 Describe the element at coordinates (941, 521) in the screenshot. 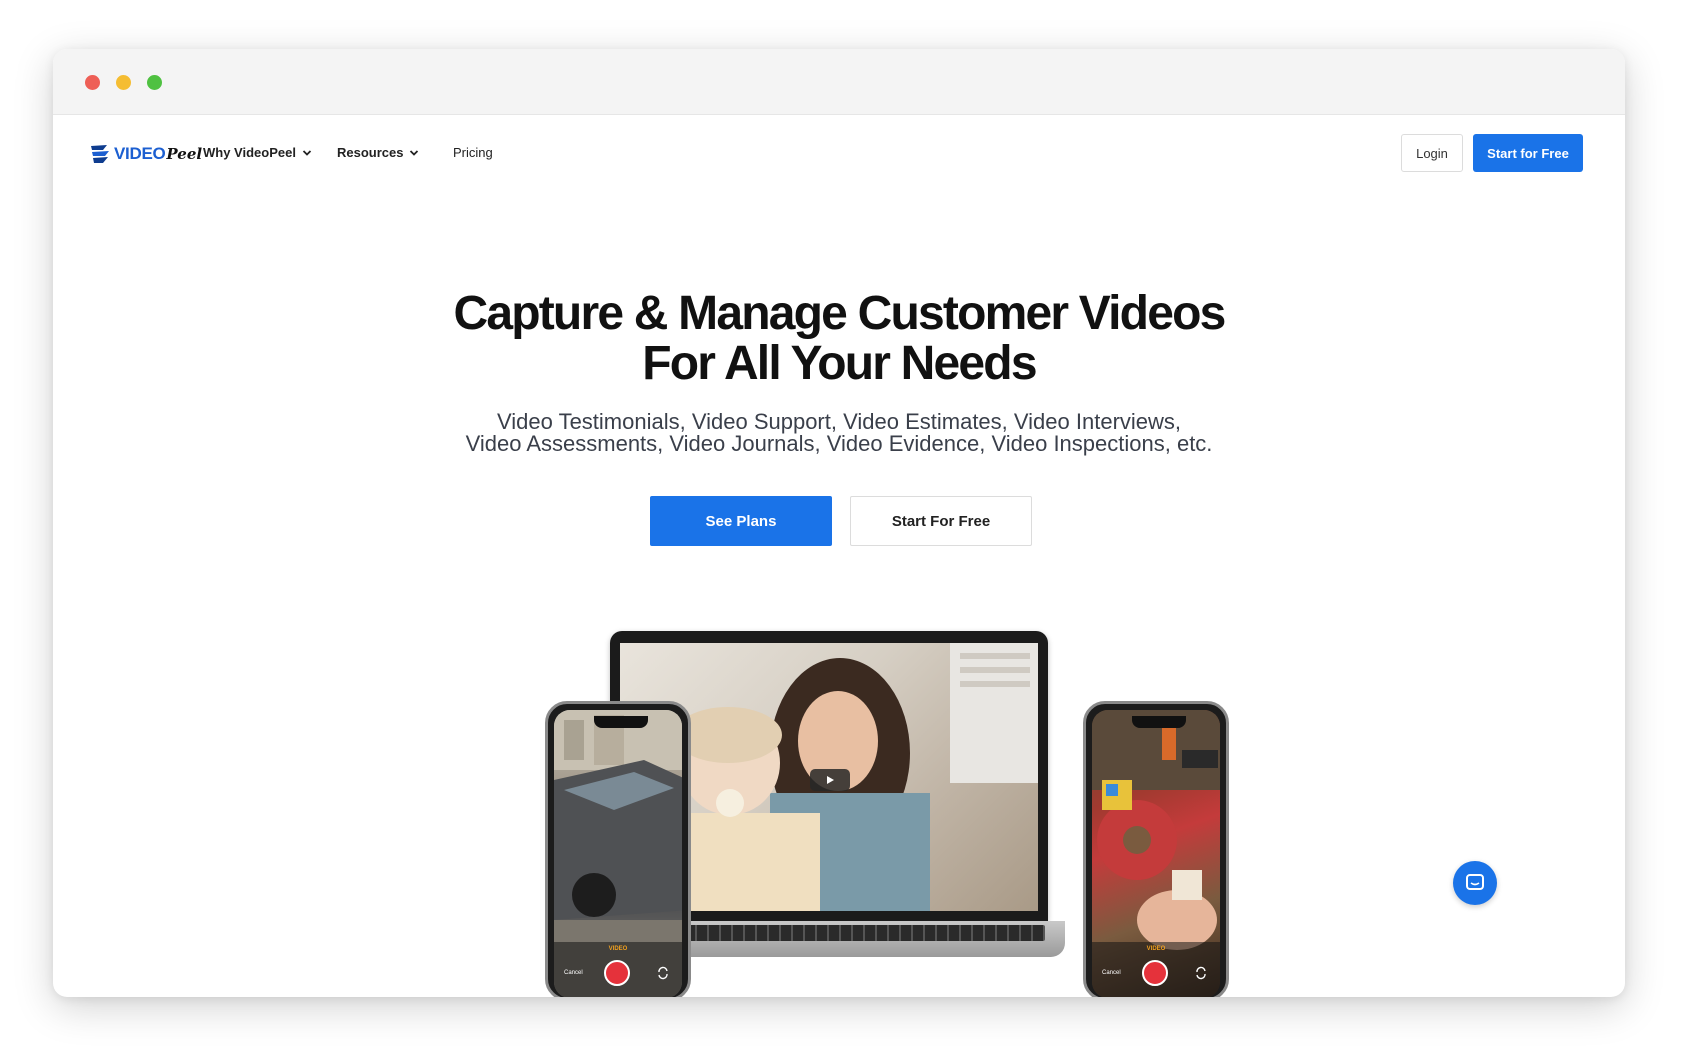

I see `start-for-free-button: Start For Free` at that location.